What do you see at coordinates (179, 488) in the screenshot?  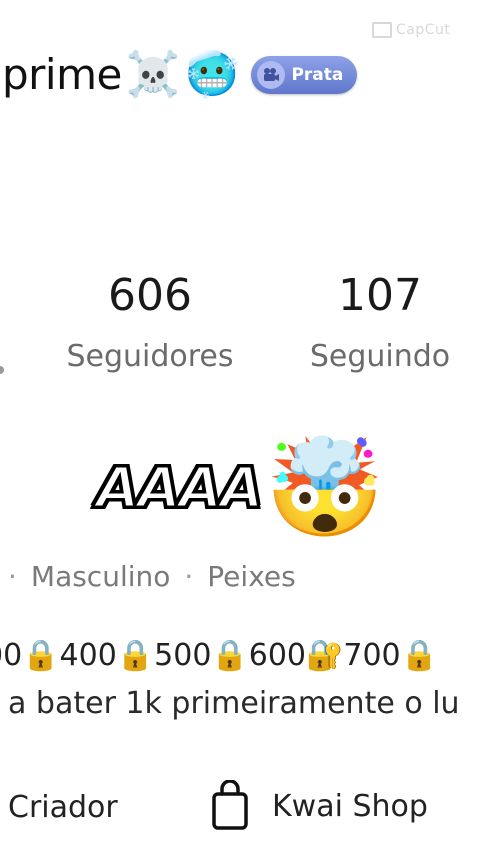 I see `bio-title-text: AAAA` at bounding box center [179, 488].